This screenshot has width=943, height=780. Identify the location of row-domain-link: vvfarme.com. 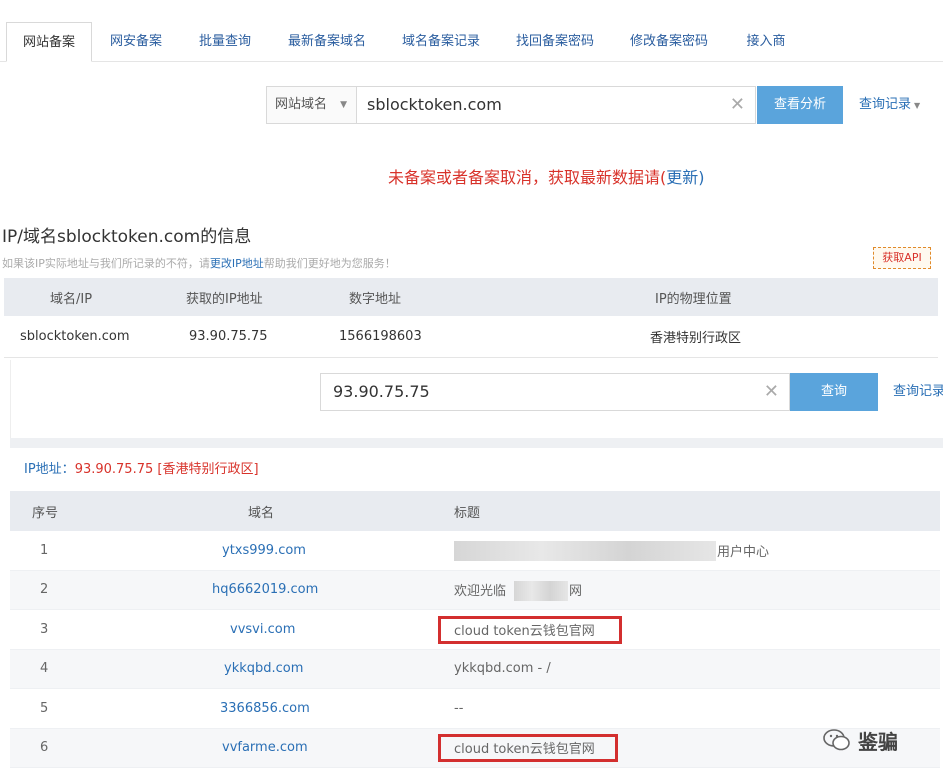
(265, 748).